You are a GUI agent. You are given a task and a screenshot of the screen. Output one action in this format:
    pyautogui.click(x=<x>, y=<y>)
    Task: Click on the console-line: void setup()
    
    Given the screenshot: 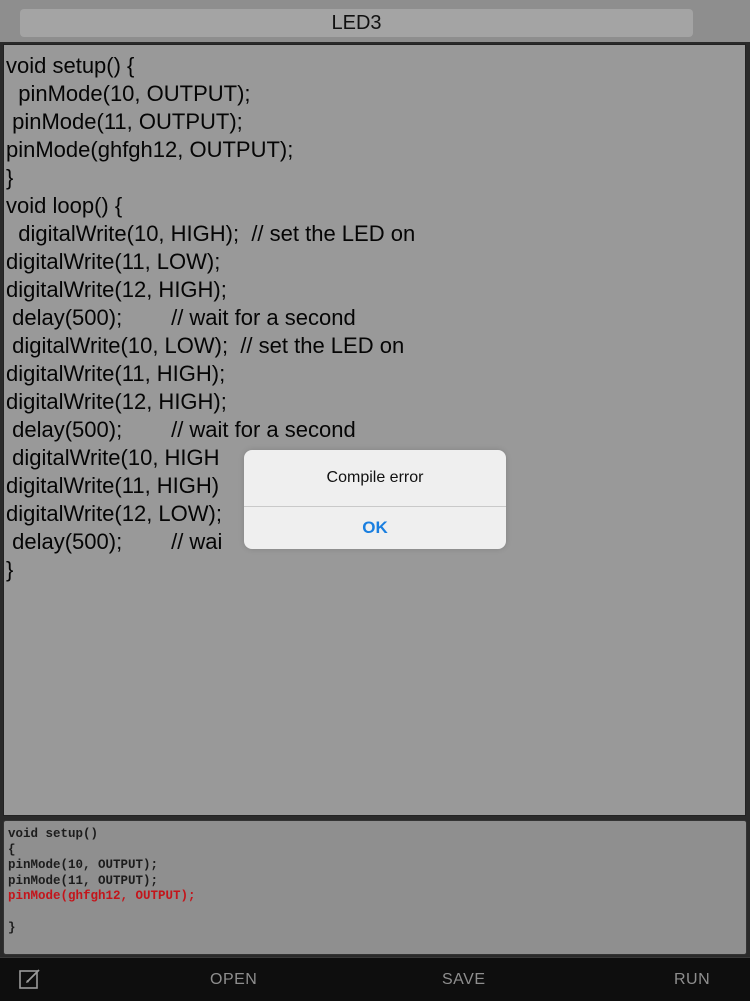 What is the action you would take?
    pyautogui.click(x=53, y=834)
    